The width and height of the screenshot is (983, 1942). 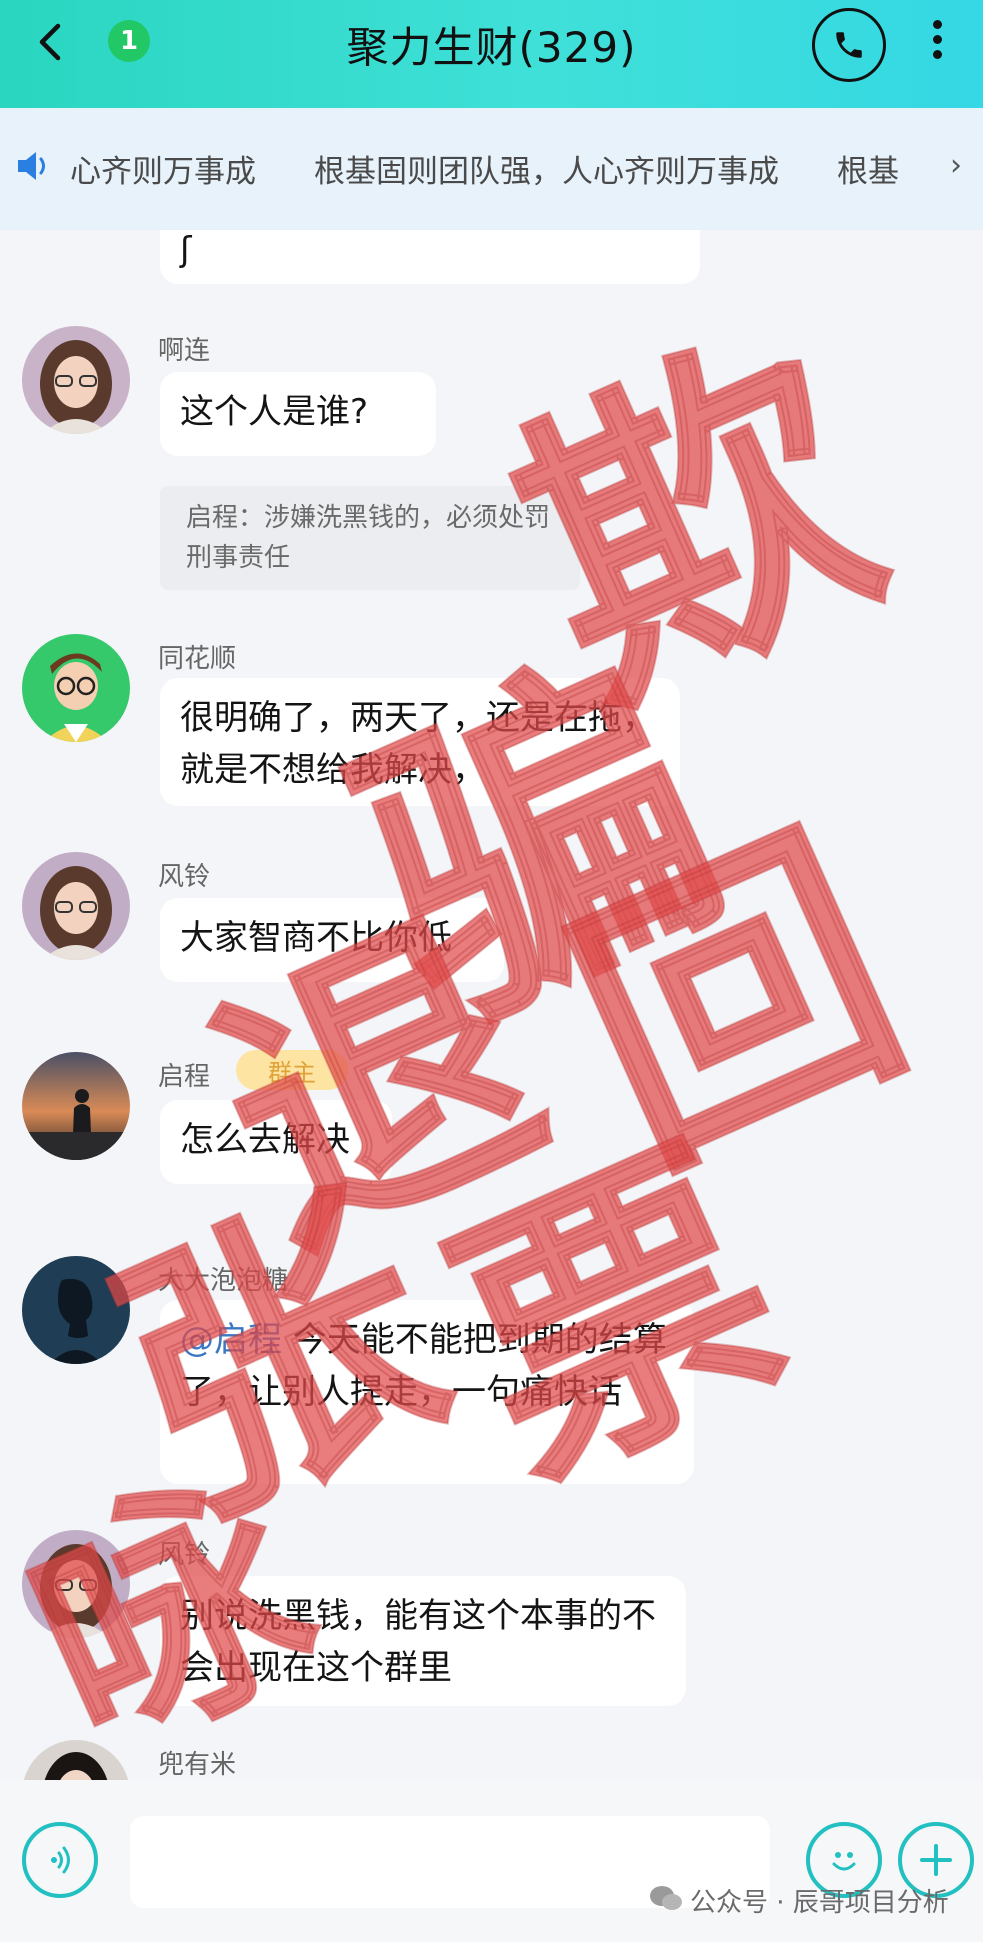 I want to click on message-bubble: 很明确了，两天了，还是在拖，就是不想给我解决，, so click(x=420, y=742).